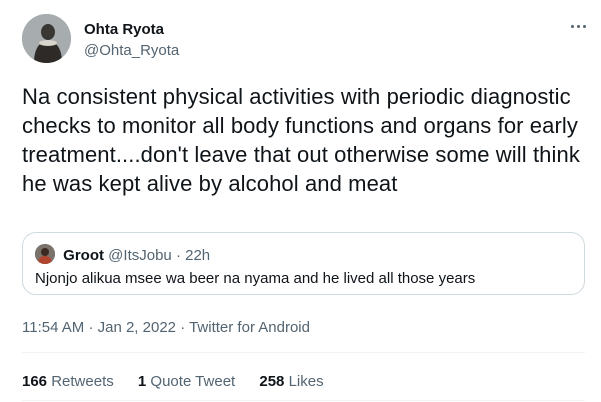 The width and height of the screenshot is (601, 402). I want to click on quoted-tweet-header: Groot @ItsJobu · 22h, so click(122, 254).